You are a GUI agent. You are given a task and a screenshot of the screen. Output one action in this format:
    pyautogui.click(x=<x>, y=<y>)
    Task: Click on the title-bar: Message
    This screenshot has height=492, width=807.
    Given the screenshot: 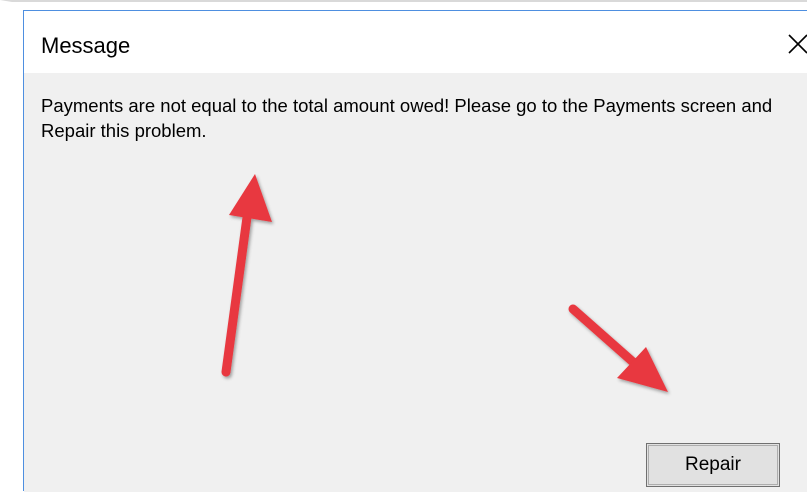 What is the action you would take?
    pyautogui.click(x=415, y=42)
    